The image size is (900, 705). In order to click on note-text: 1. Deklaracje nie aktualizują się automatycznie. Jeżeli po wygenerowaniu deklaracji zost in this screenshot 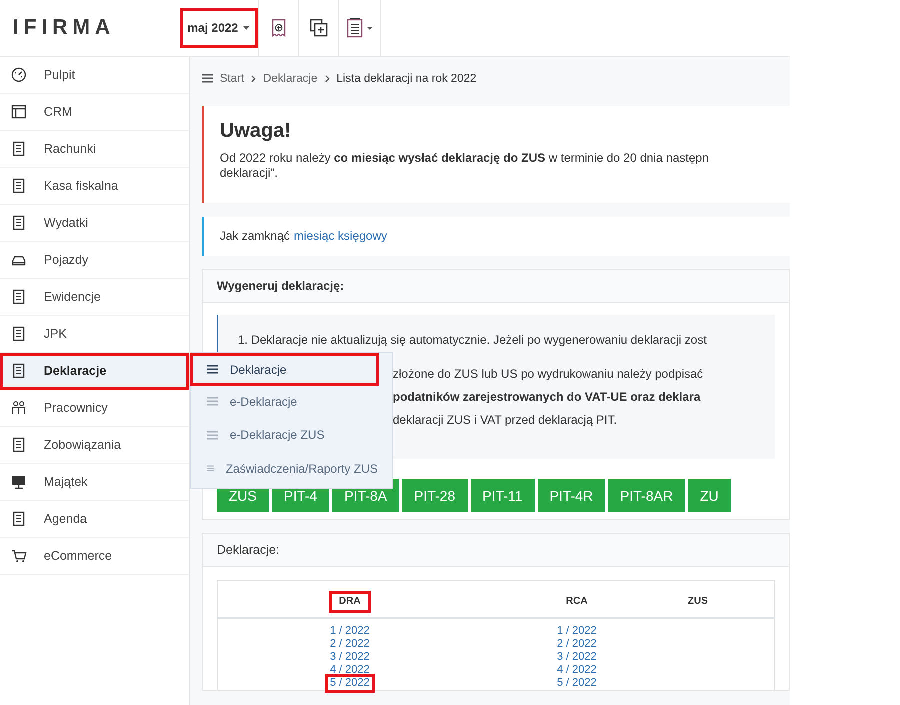, I will do `click(473, 340)`.